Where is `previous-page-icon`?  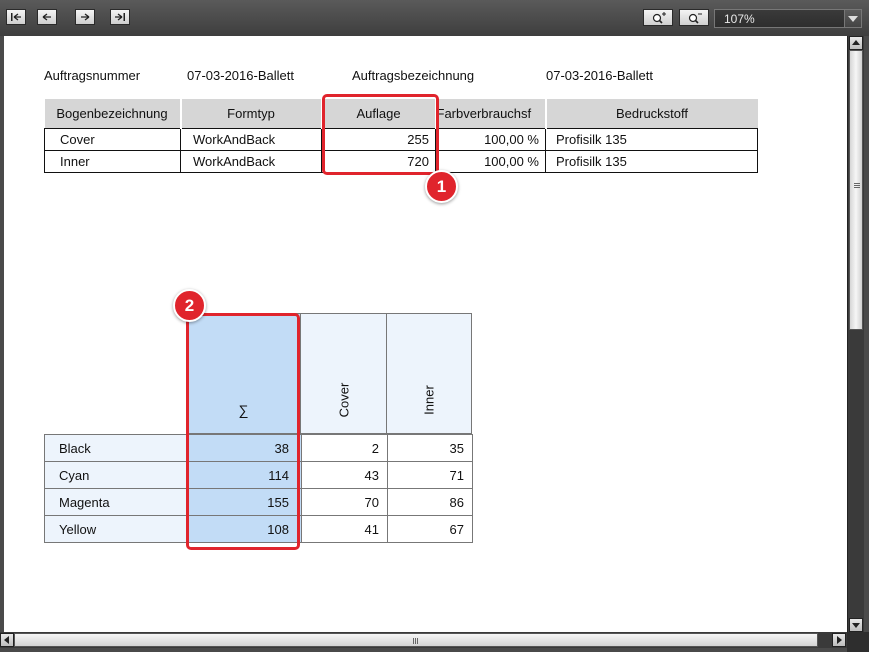 previous-page-icon is located at coordinates (47, 17).